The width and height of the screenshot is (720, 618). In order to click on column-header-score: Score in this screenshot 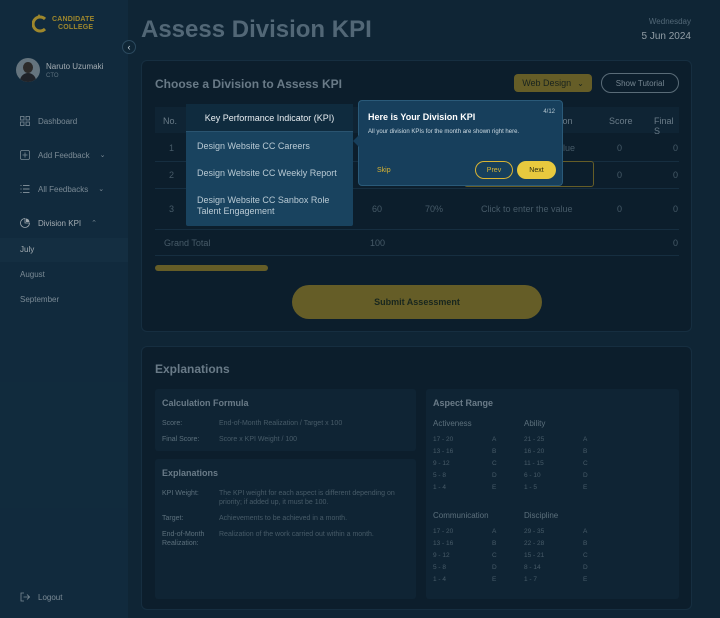, I will do `click(621, 121)`.